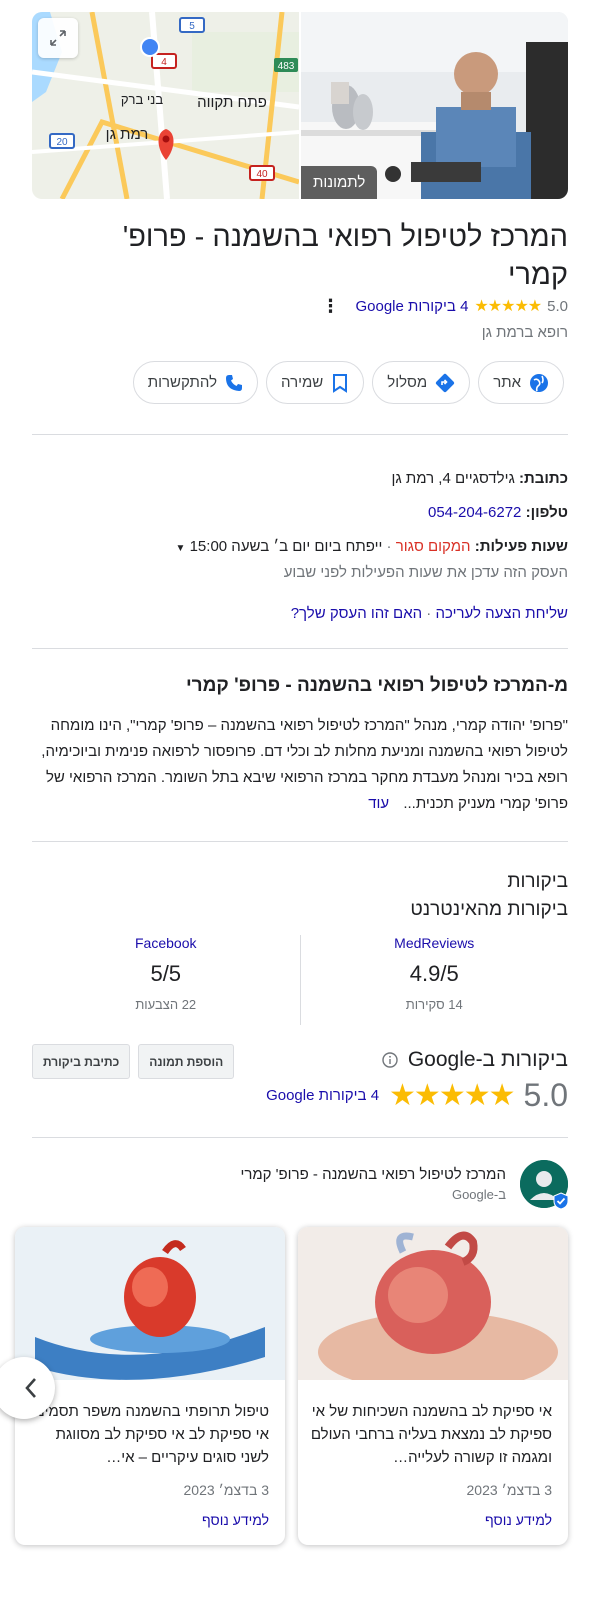 Image resolution: width=590 pixels, height=1608 pixels. Describe the element at coordinates (452, 478) in the screenshot. I see `address-value: גילדסגיים 4, רמת גן` at that location.